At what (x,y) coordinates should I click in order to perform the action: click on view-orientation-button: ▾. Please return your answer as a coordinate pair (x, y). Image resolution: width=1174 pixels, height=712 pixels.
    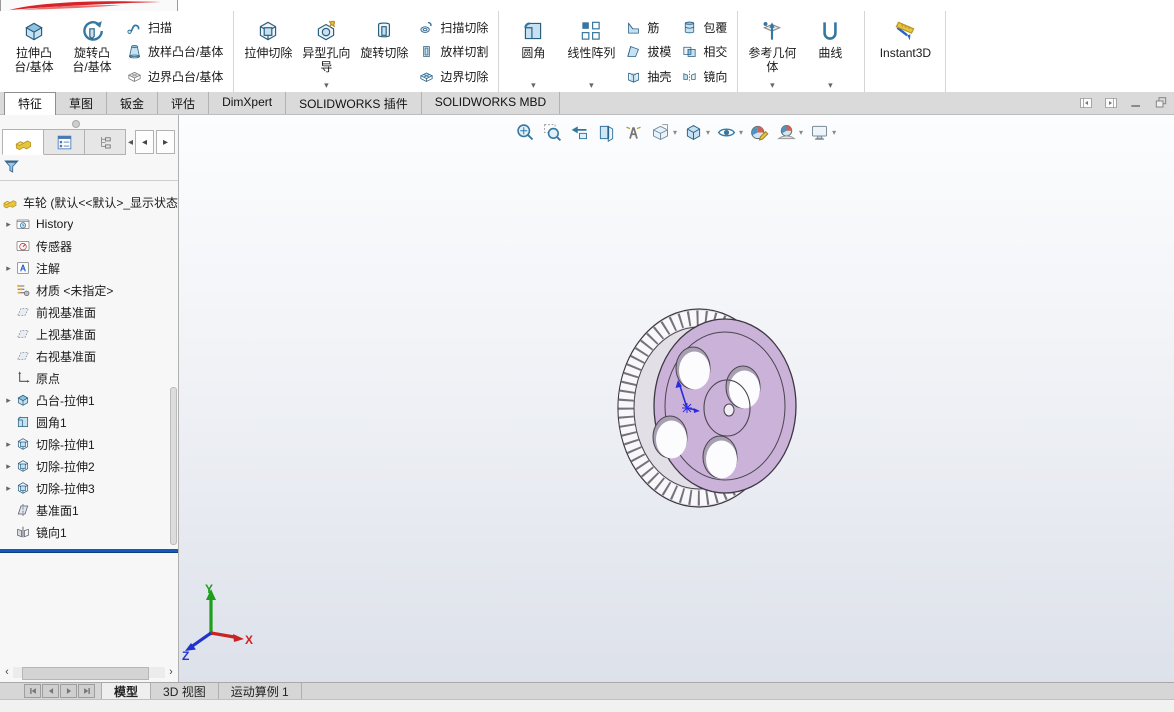
    Looking at the image, I should click on (663, 132).